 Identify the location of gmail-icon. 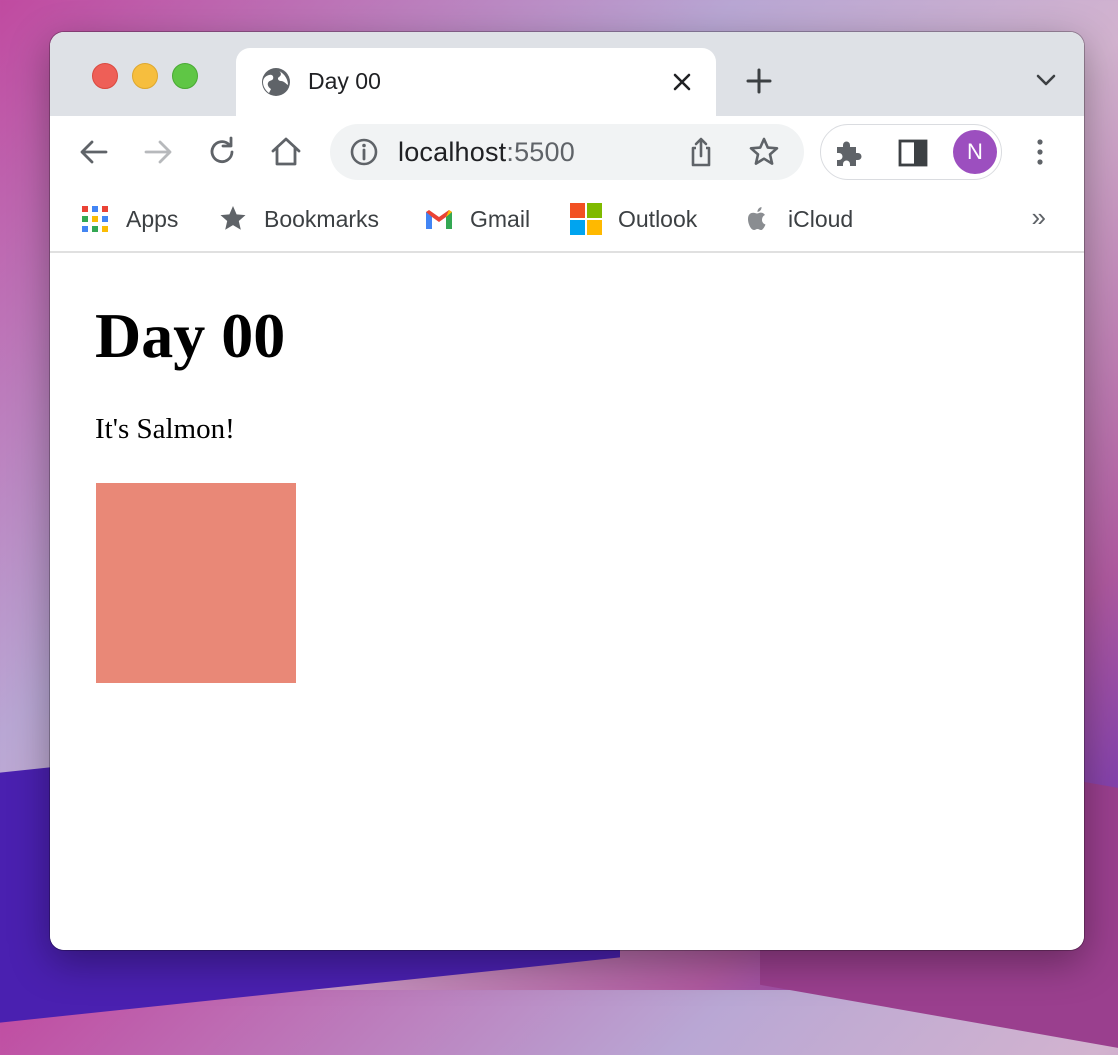
(439, 219).